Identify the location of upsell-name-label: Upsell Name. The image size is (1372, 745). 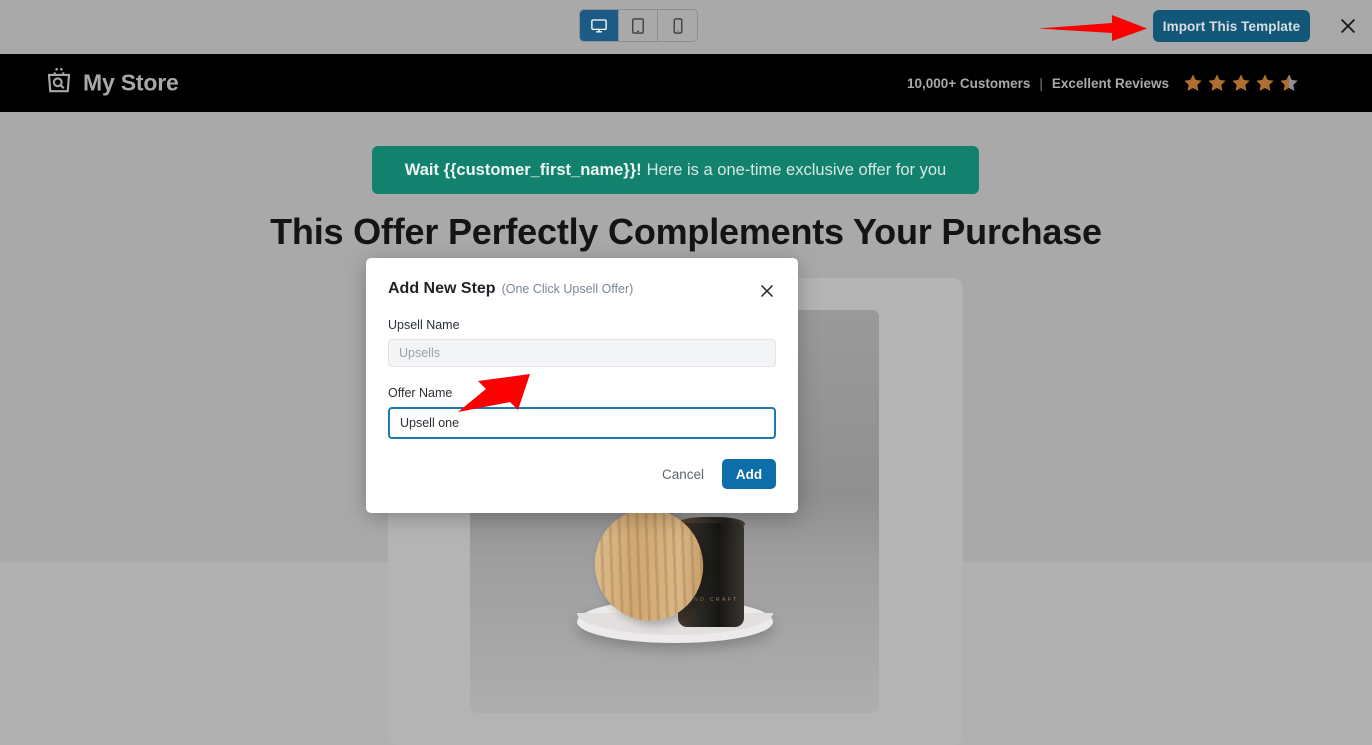
(424, 325).